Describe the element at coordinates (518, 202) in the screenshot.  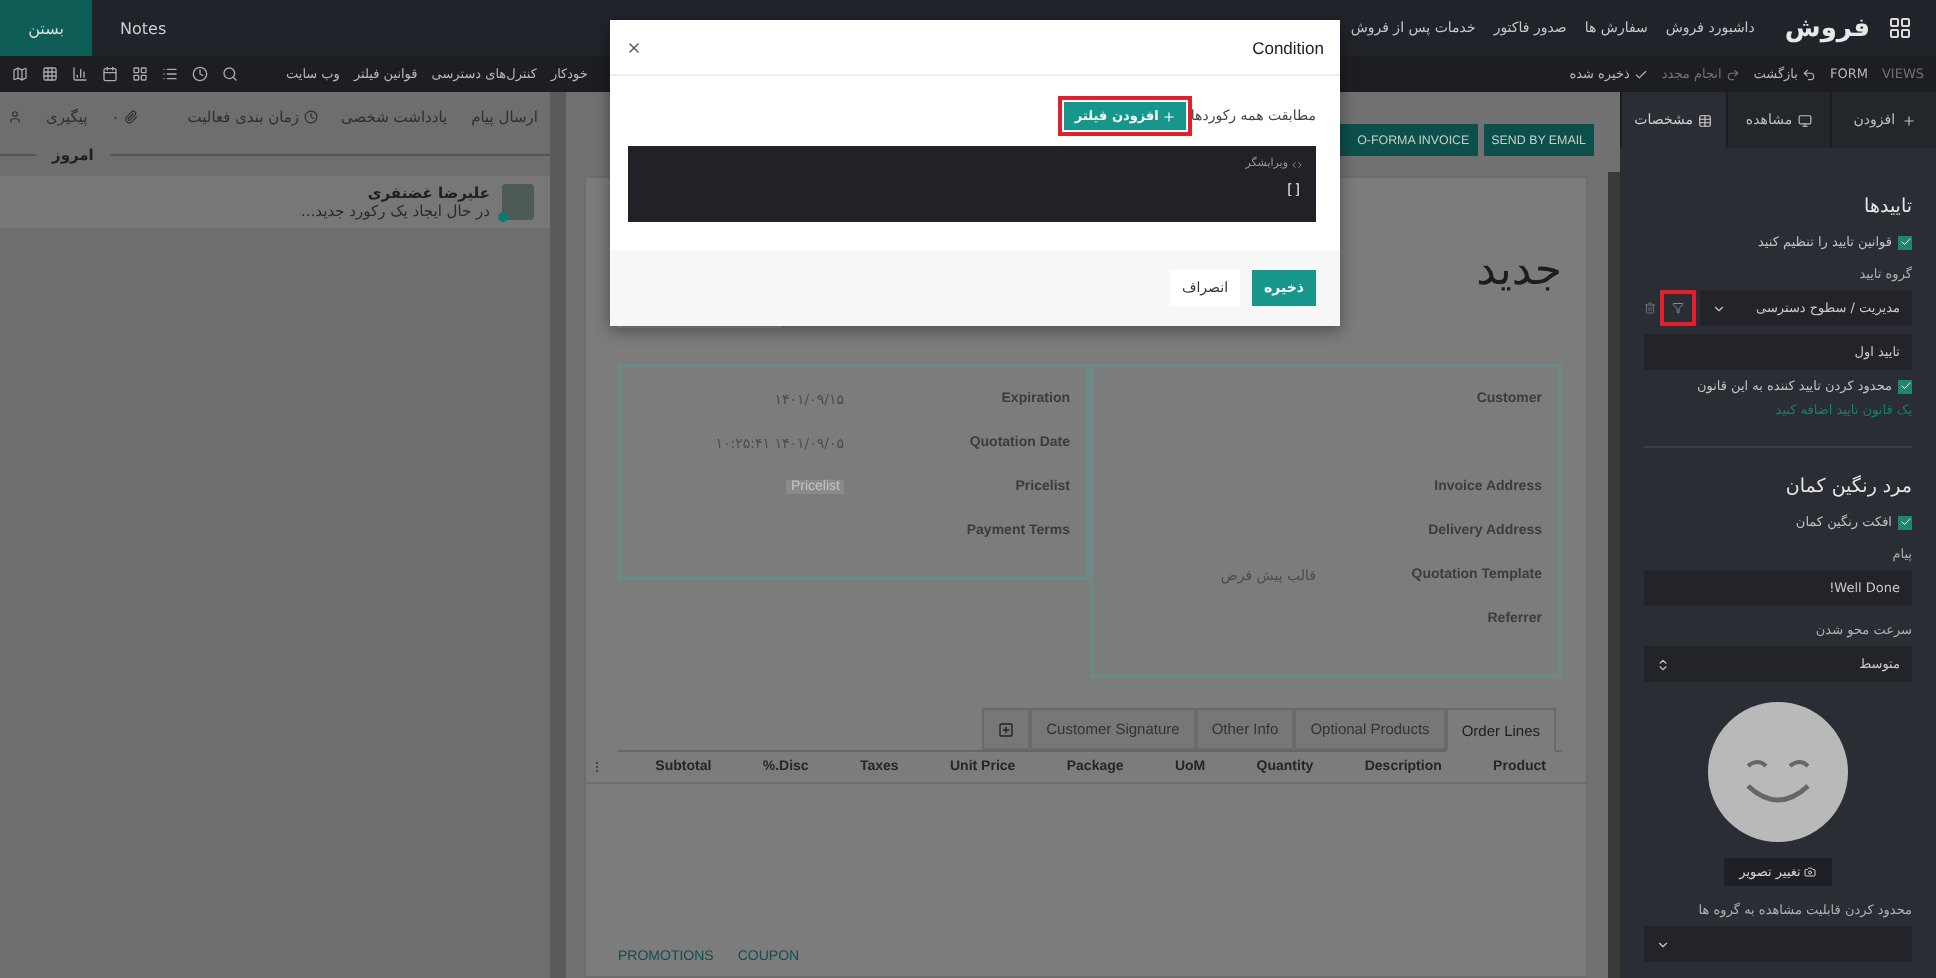
I see `avatar` at that location.